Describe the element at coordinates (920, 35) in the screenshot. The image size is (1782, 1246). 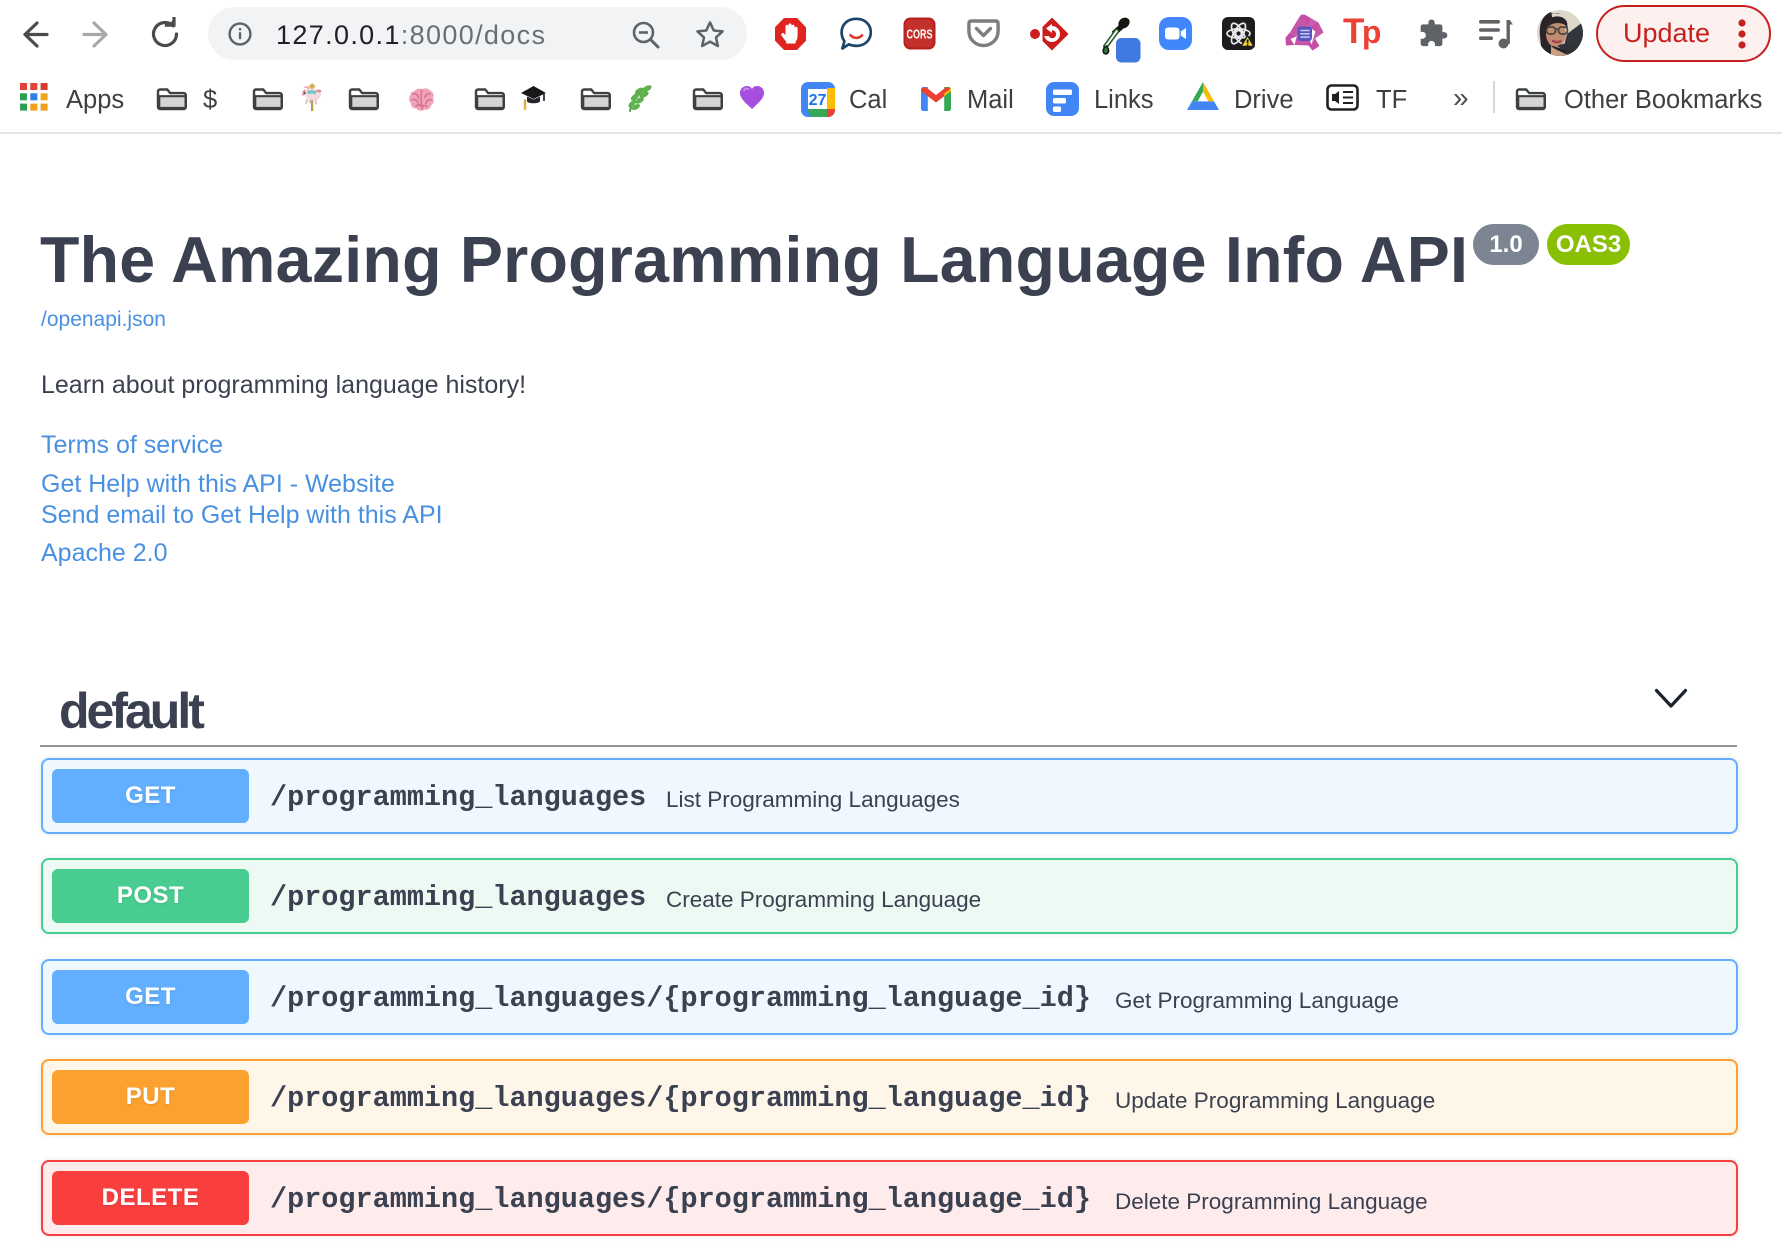
I see `svg-text: CORS` at that location.